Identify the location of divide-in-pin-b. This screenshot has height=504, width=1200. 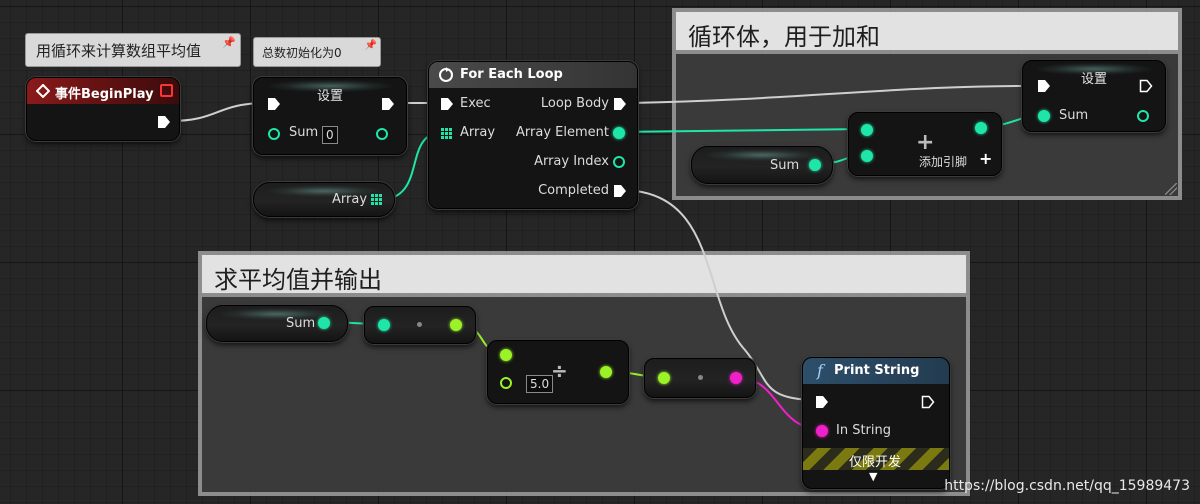
(506, 383).